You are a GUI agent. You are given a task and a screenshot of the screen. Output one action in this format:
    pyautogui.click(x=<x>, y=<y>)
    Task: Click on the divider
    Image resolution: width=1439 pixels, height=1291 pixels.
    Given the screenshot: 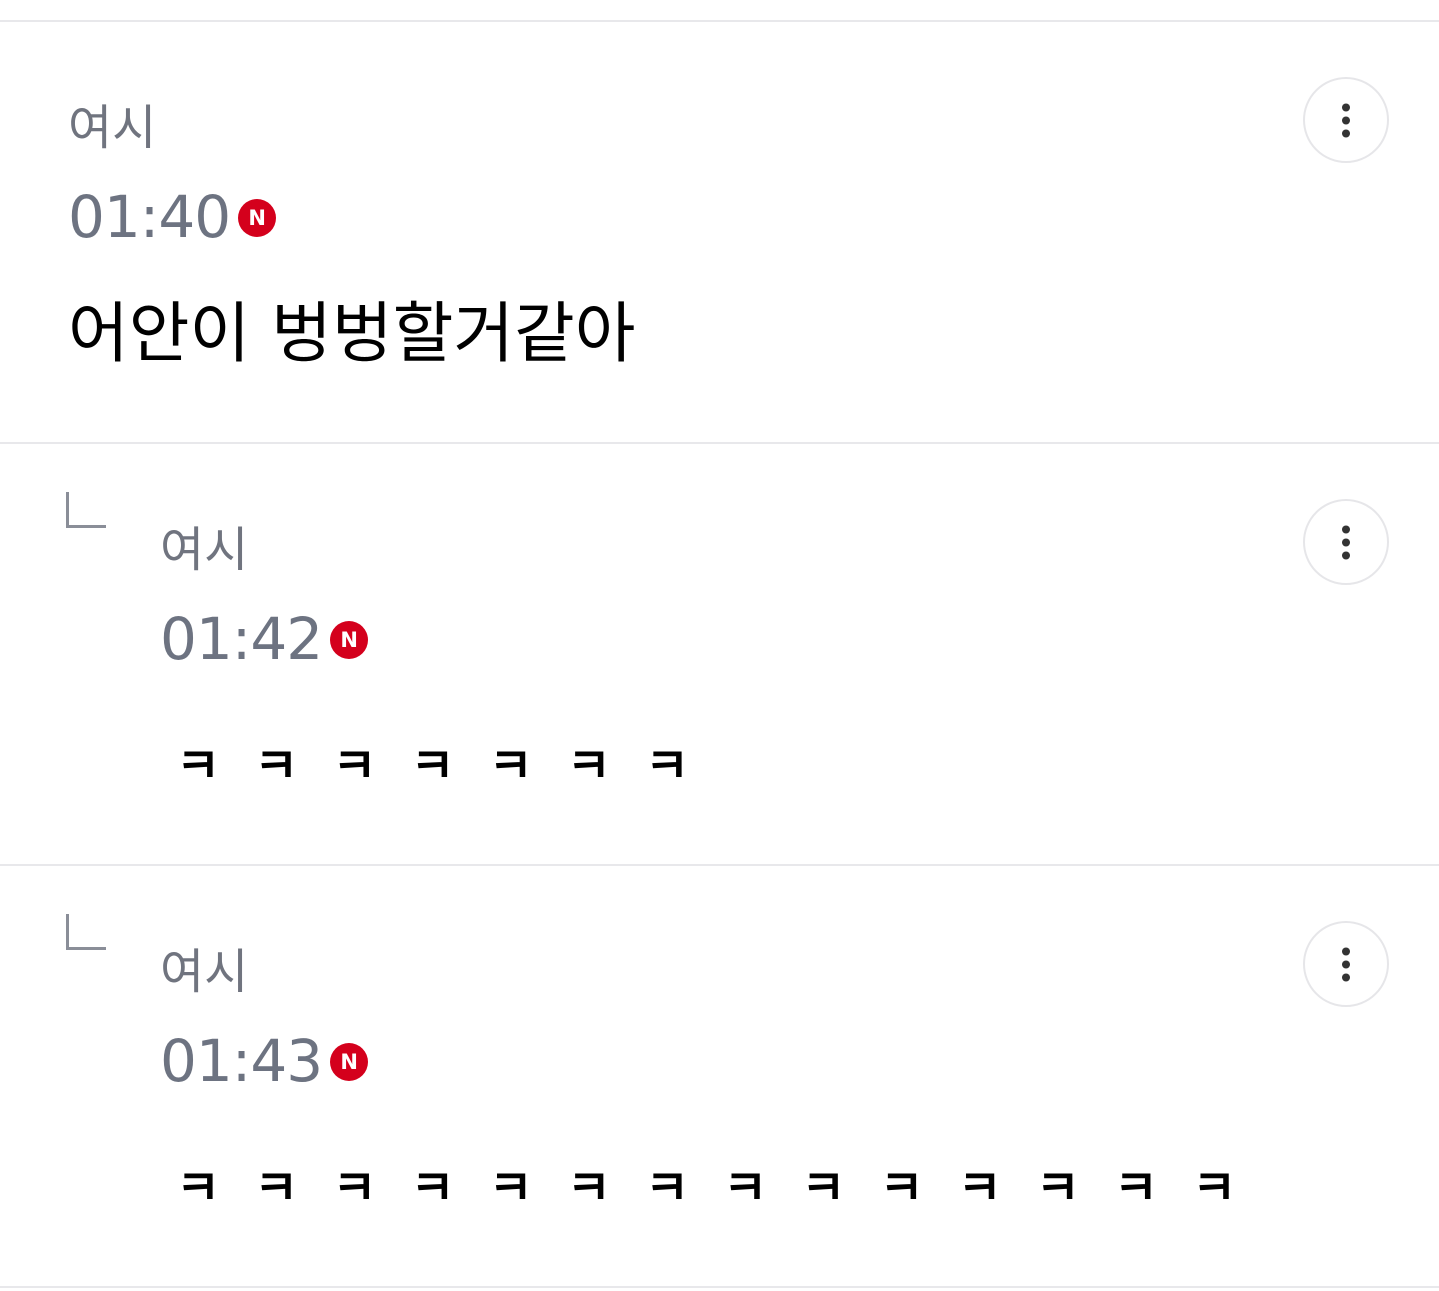 What is the action you would take?
    pyautogui.click(x=719, y=1287)
    